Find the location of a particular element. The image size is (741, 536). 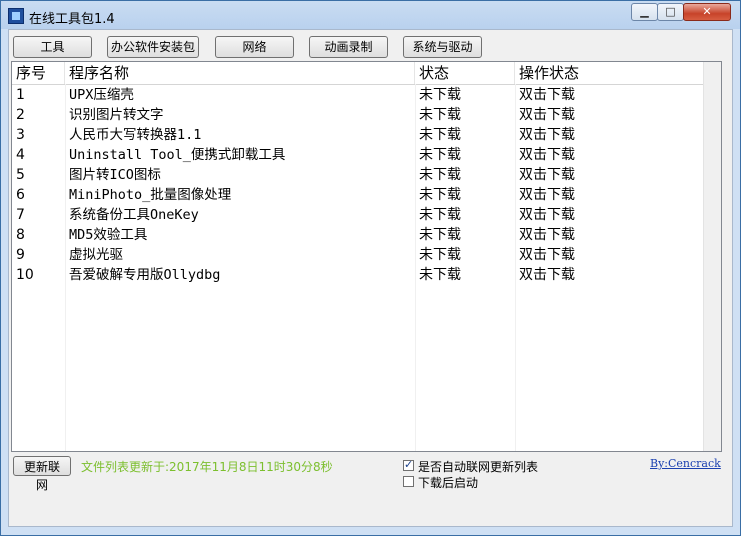

cell-program-name: 识别图片转文字 is located at coordinates (116, 115).